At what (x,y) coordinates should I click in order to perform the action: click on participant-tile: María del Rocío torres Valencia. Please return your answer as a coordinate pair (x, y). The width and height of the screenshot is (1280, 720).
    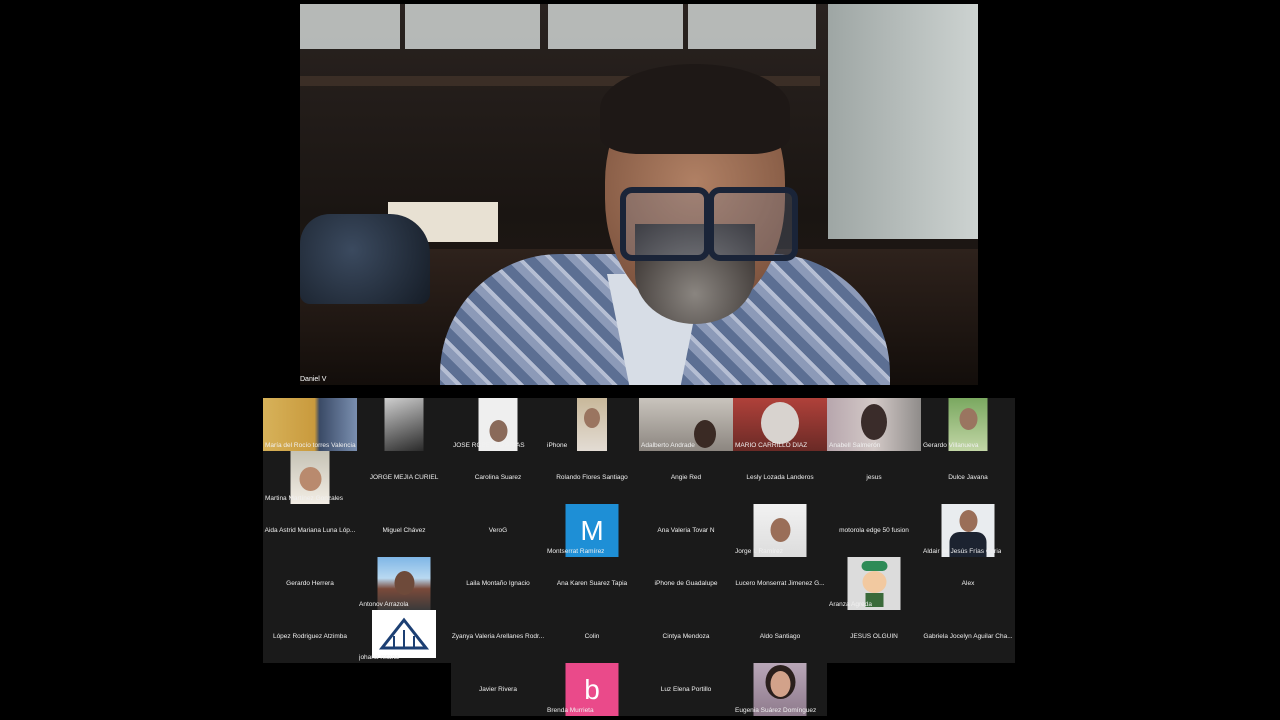
    Looking at the image, I should click on (310, 424).